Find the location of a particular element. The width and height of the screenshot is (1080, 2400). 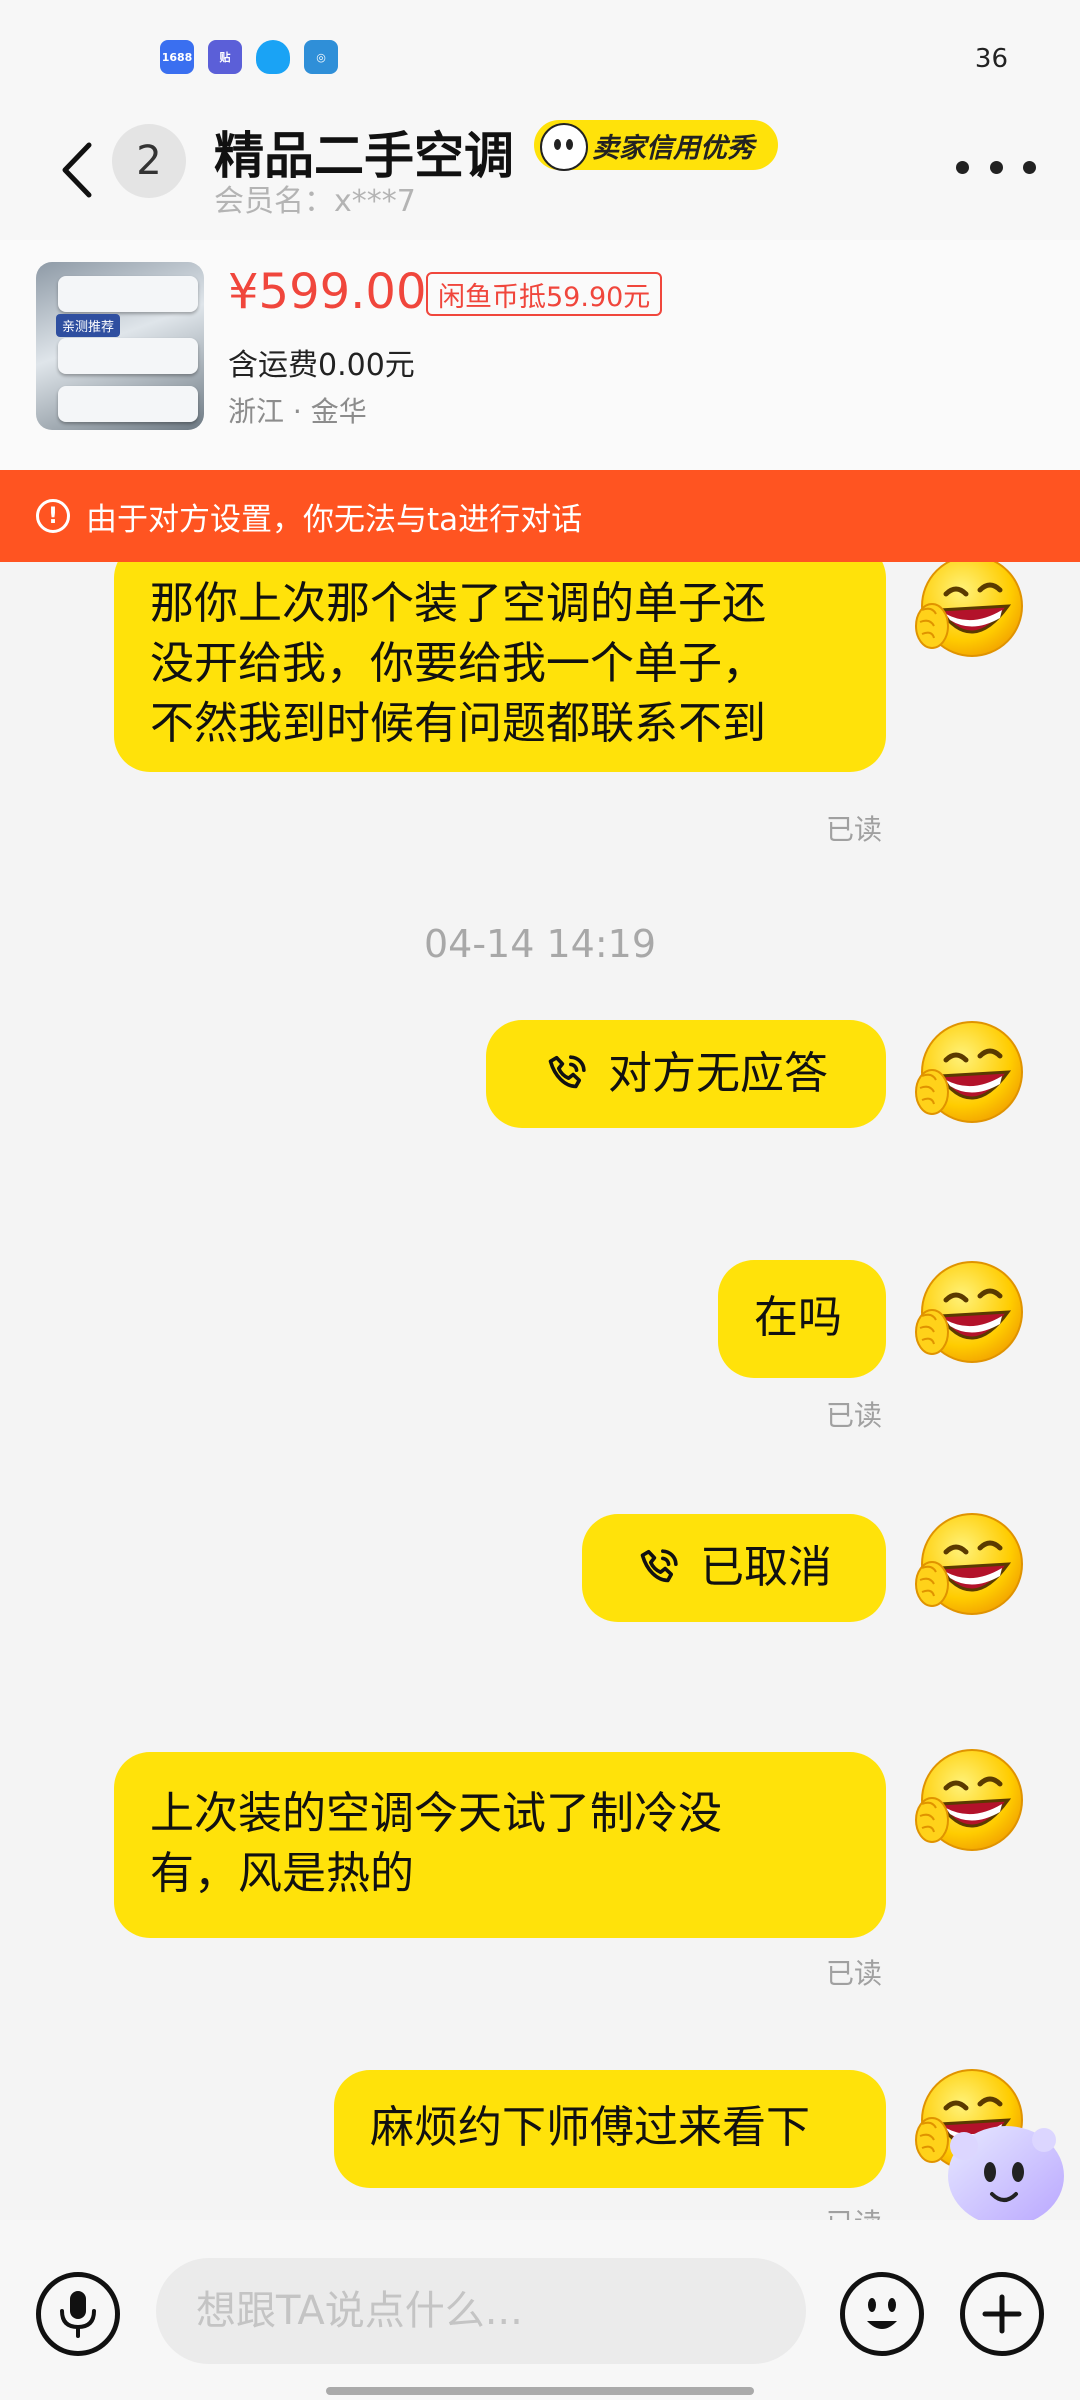

more-options-button is located at coordinates (996, 167).